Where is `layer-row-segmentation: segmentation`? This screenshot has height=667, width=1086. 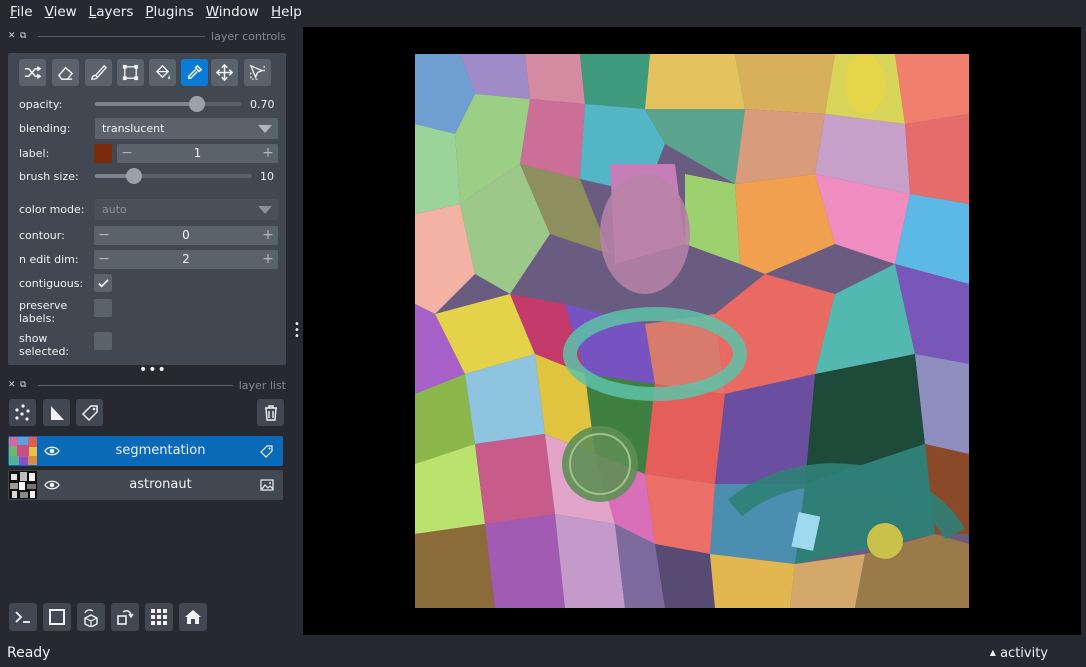
layer-row-segmentation: segmentation is located at coordinates (145, 451).